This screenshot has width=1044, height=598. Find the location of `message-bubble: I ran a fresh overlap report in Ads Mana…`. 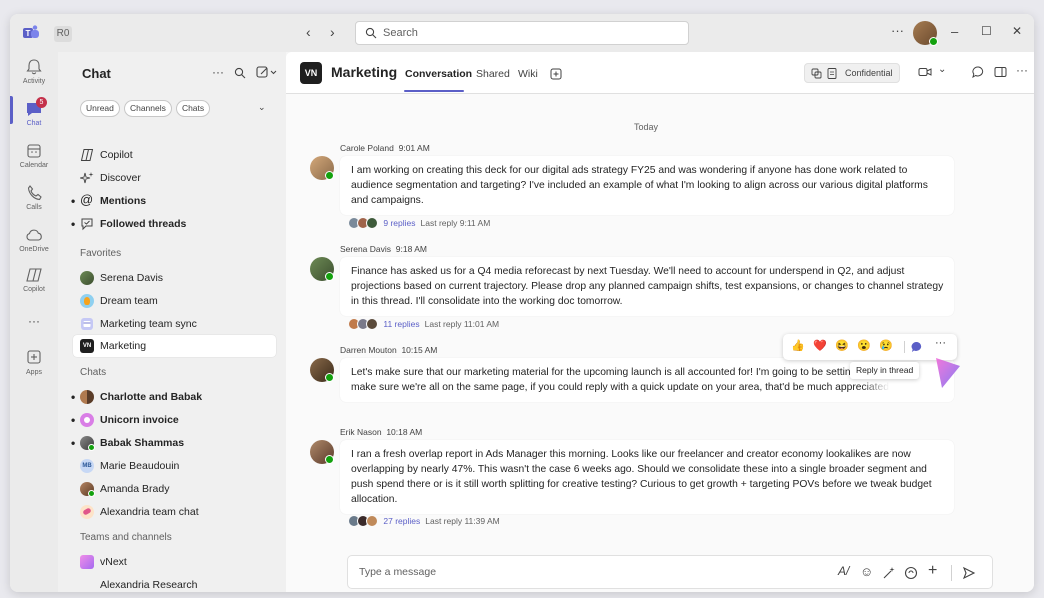

message-bubble: I ran a fresh overlap report in Ads Mana… is located at coordinates (647, 477).